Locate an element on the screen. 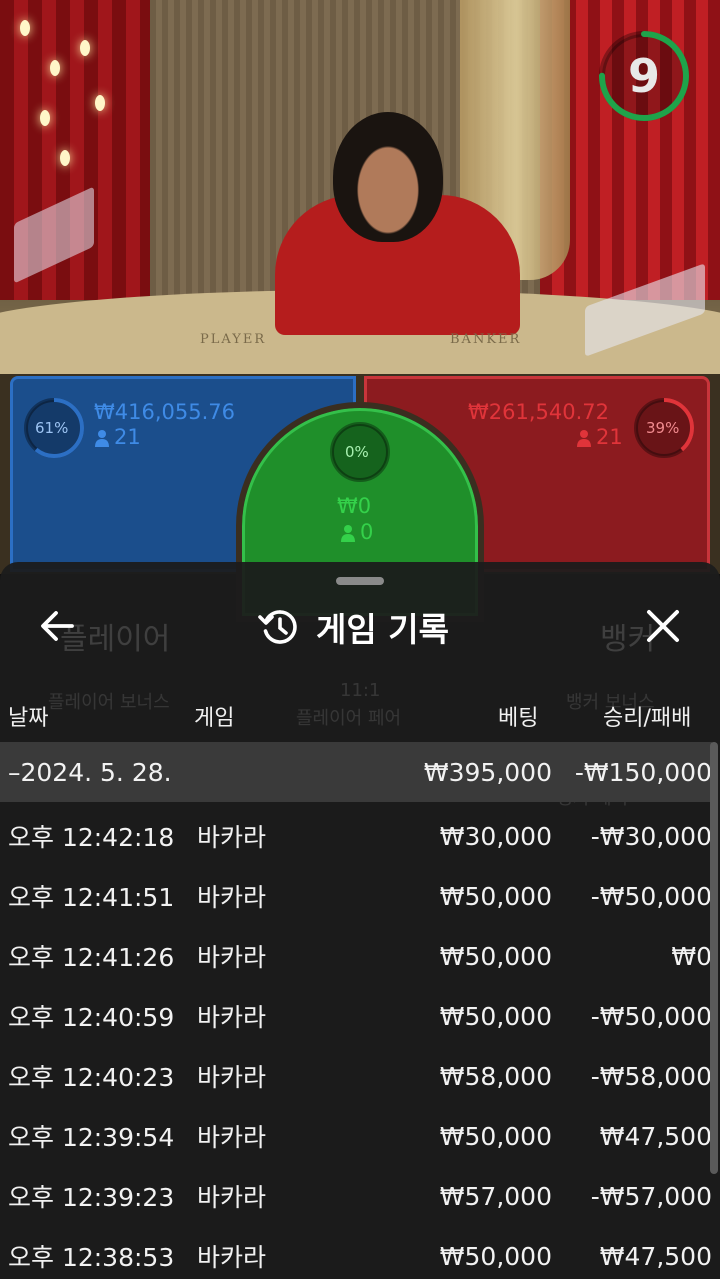 The height and width of the screenshot is (1279, 720). history-row: 오후 12:42:18 바카라 ₩30,000 -₩30,000 is located at coordinates (356, 836).